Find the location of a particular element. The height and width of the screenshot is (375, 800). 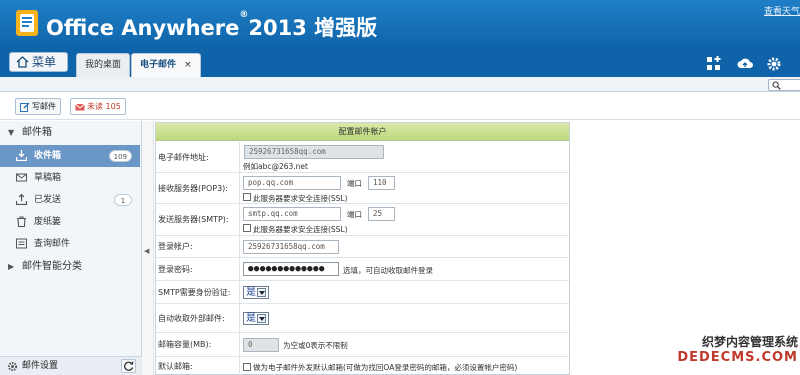

brand-version: 2013 增强版 is located at coordinates (313, 28).